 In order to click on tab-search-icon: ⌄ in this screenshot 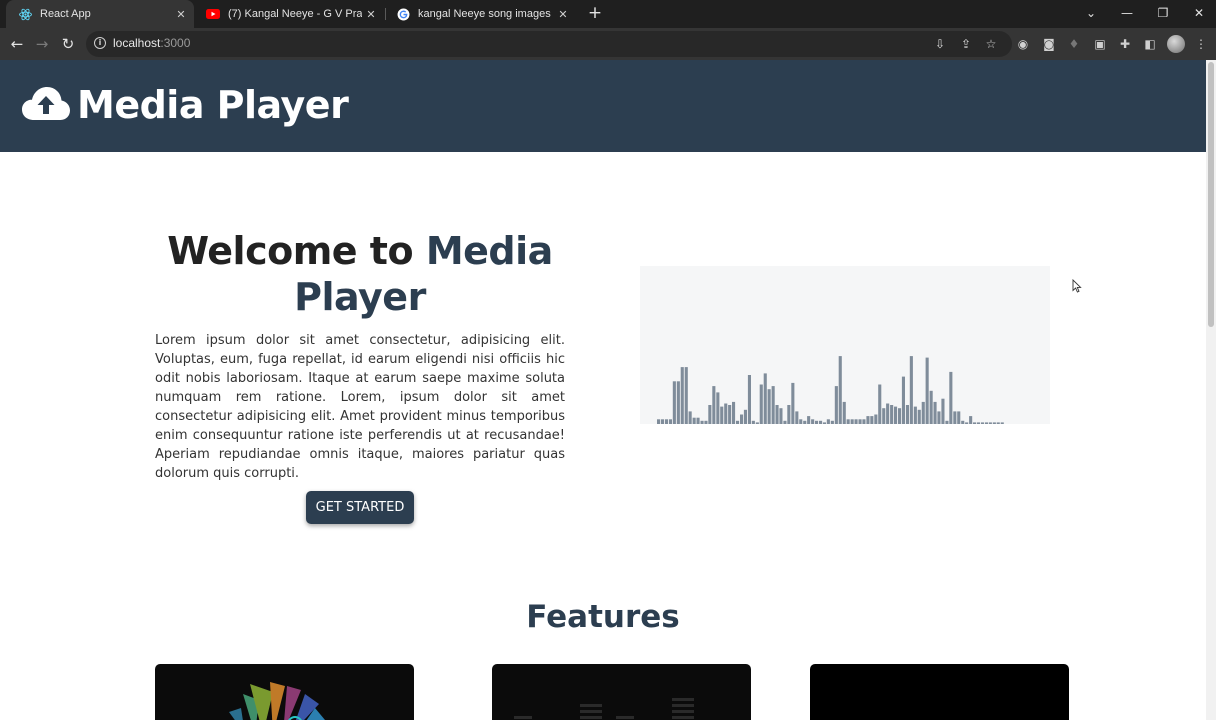, I will do `click(1091, 14)`.